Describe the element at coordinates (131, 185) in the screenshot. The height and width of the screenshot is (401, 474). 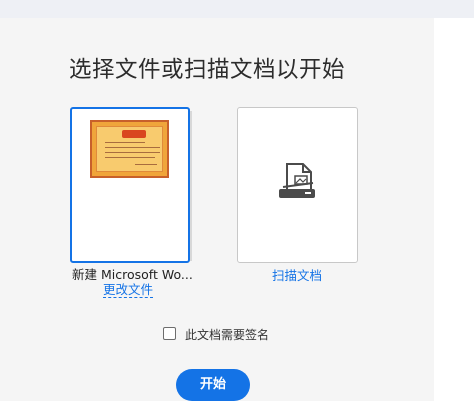
I see `document-card` at that location.